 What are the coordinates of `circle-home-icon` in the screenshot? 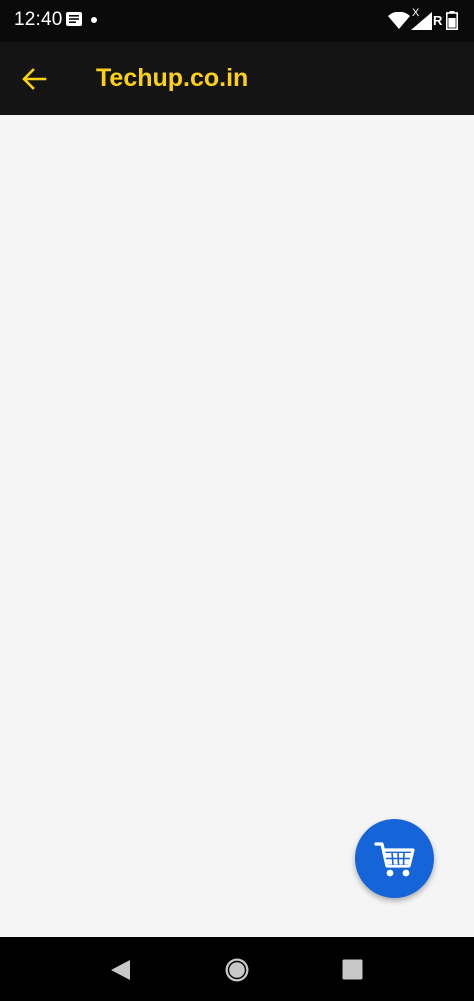 It's located at (237, 970).